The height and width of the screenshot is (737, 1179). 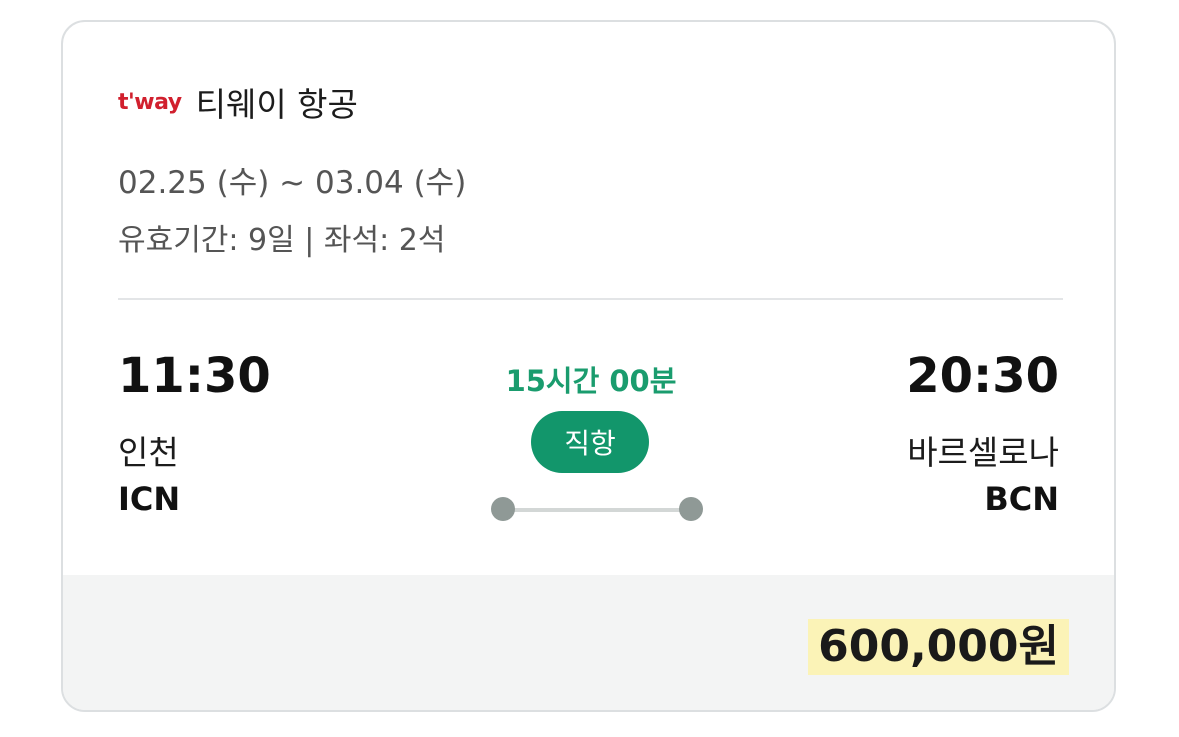 What do you see at coordinates (1021, 499) in the screenshot?
I see `arrival-code: BCN` at bounding box center [1021, 499].